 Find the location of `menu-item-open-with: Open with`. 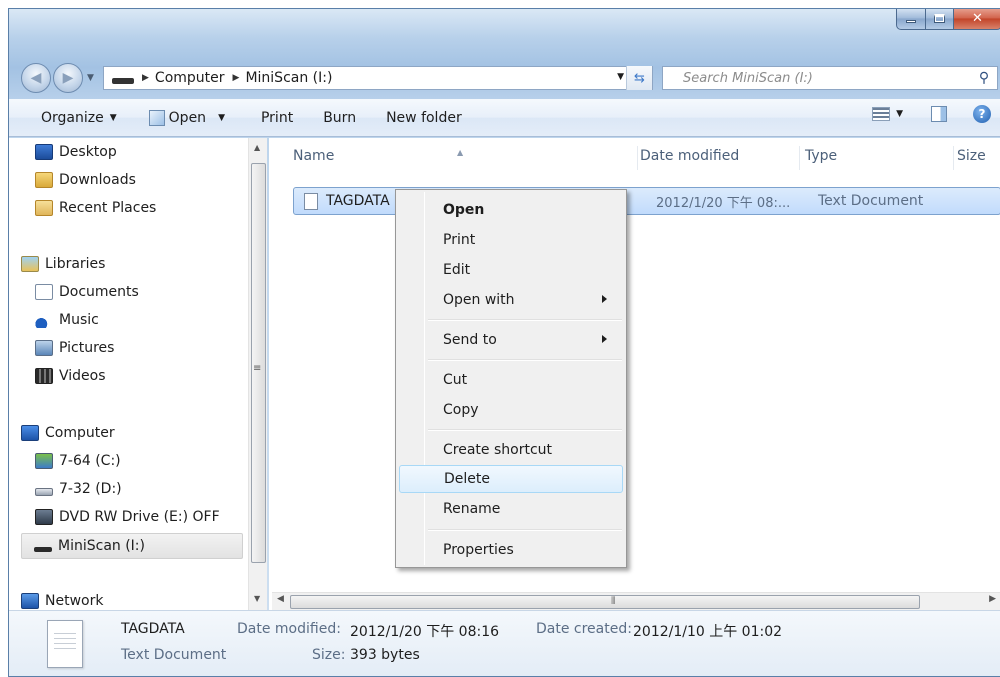

menu-item-open-with: Open with is located at coordinates (511, 300).